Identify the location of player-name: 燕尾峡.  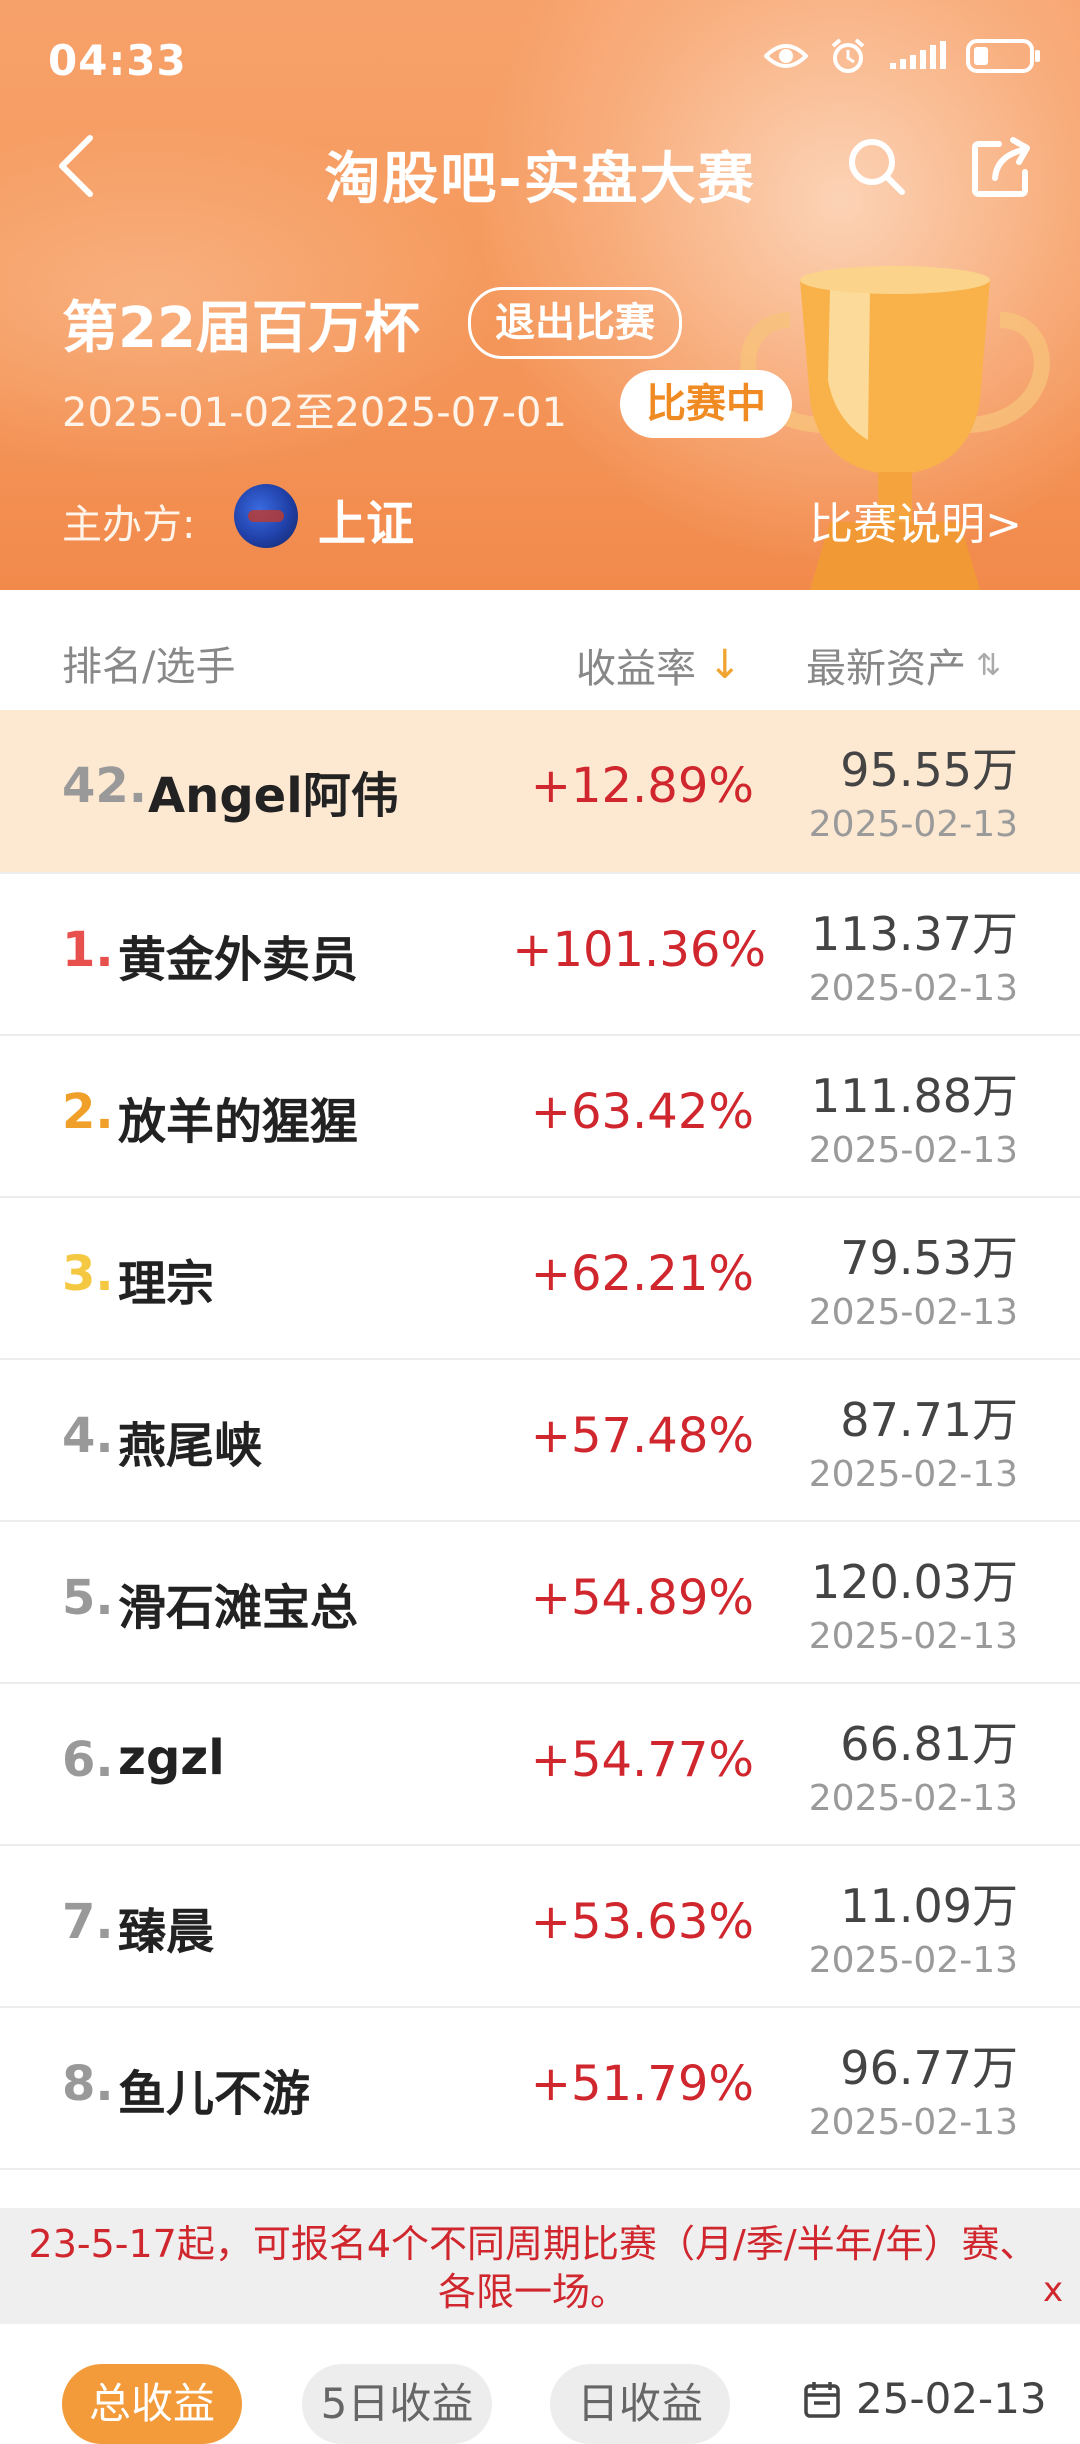
(190, 1446).